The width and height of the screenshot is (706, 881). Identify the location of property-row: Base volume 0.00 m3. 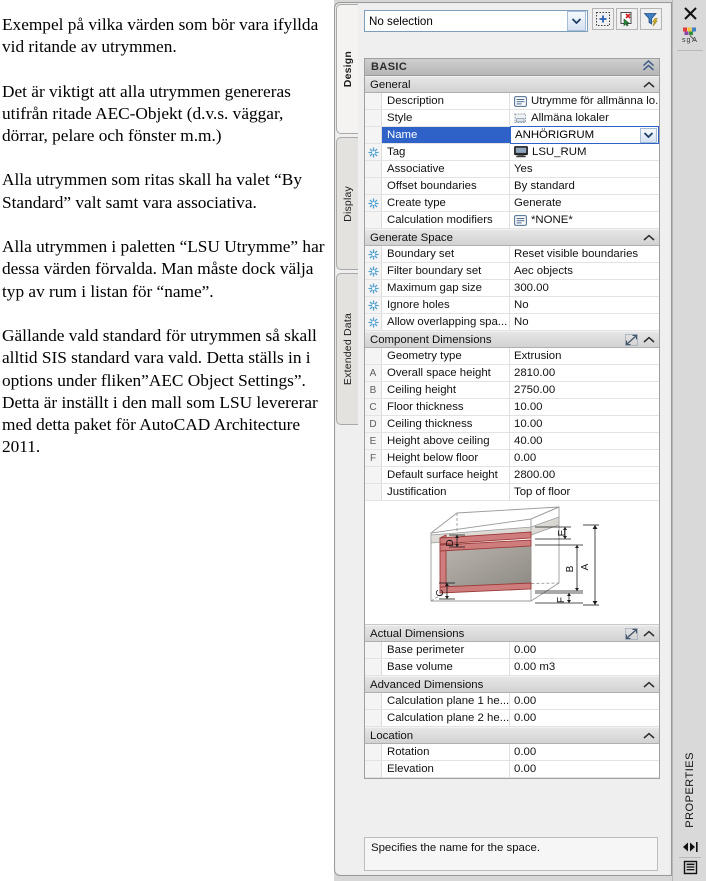
(512, 667).